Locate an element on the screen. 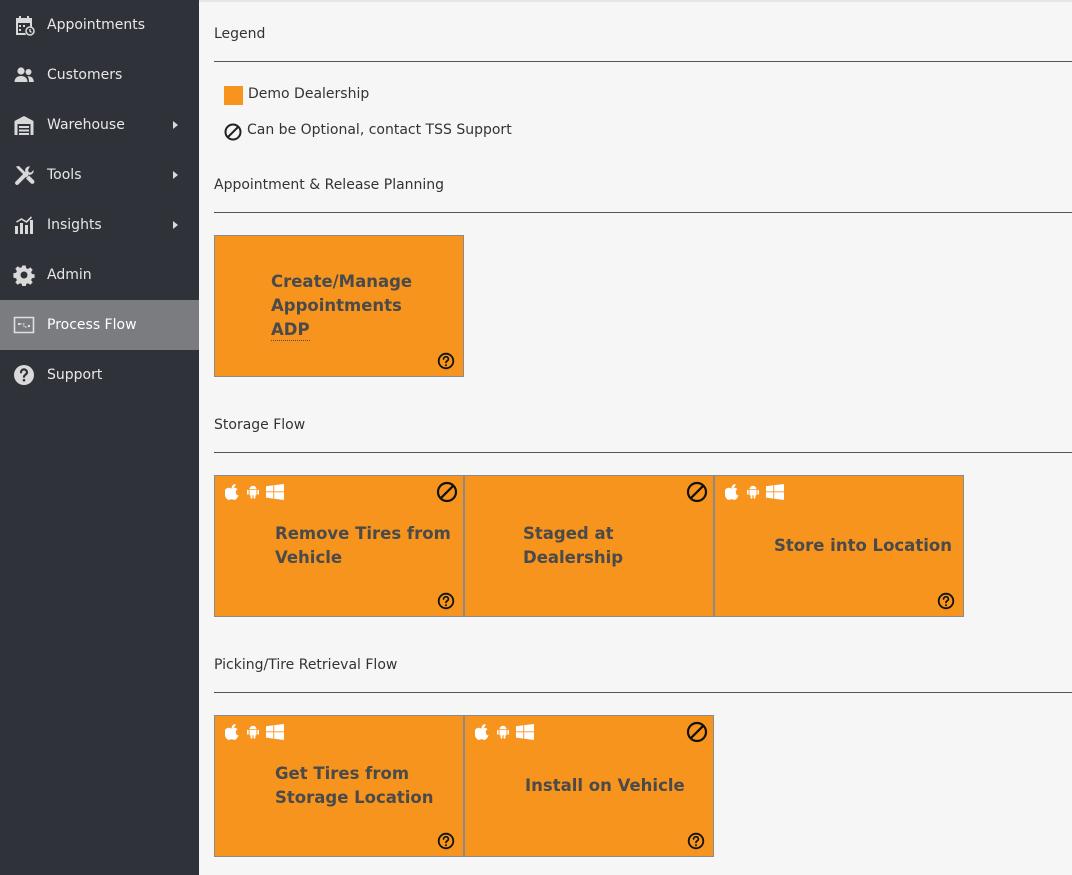 The width and height of the screenshot is (1072, 875). card-create-manage-appointments: Create/Manage Appointments ADP is located at coordinates (339, 306).